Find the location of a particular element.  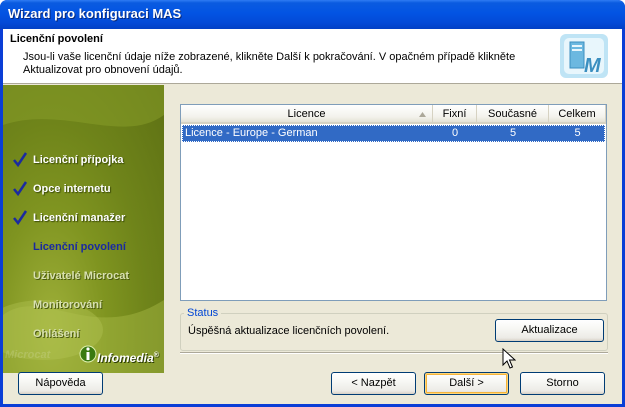

wizard-step-licencni-povoleni: Licenční povolení is located at coordinates (79, 247).